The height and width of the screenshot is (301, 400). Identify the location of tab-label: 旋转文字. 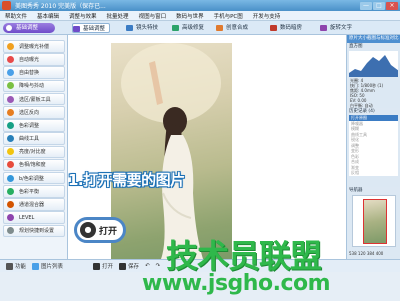
(341, 28).